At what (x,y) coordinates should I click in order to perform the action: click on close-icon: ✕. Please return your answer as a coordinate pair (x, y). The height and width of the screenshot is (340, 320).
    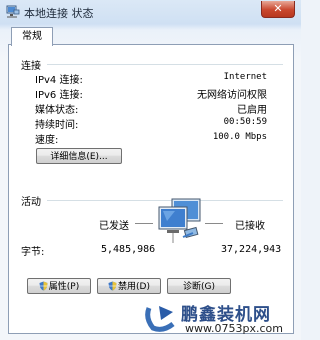
    Looking at the image, I should click on (278, 8).